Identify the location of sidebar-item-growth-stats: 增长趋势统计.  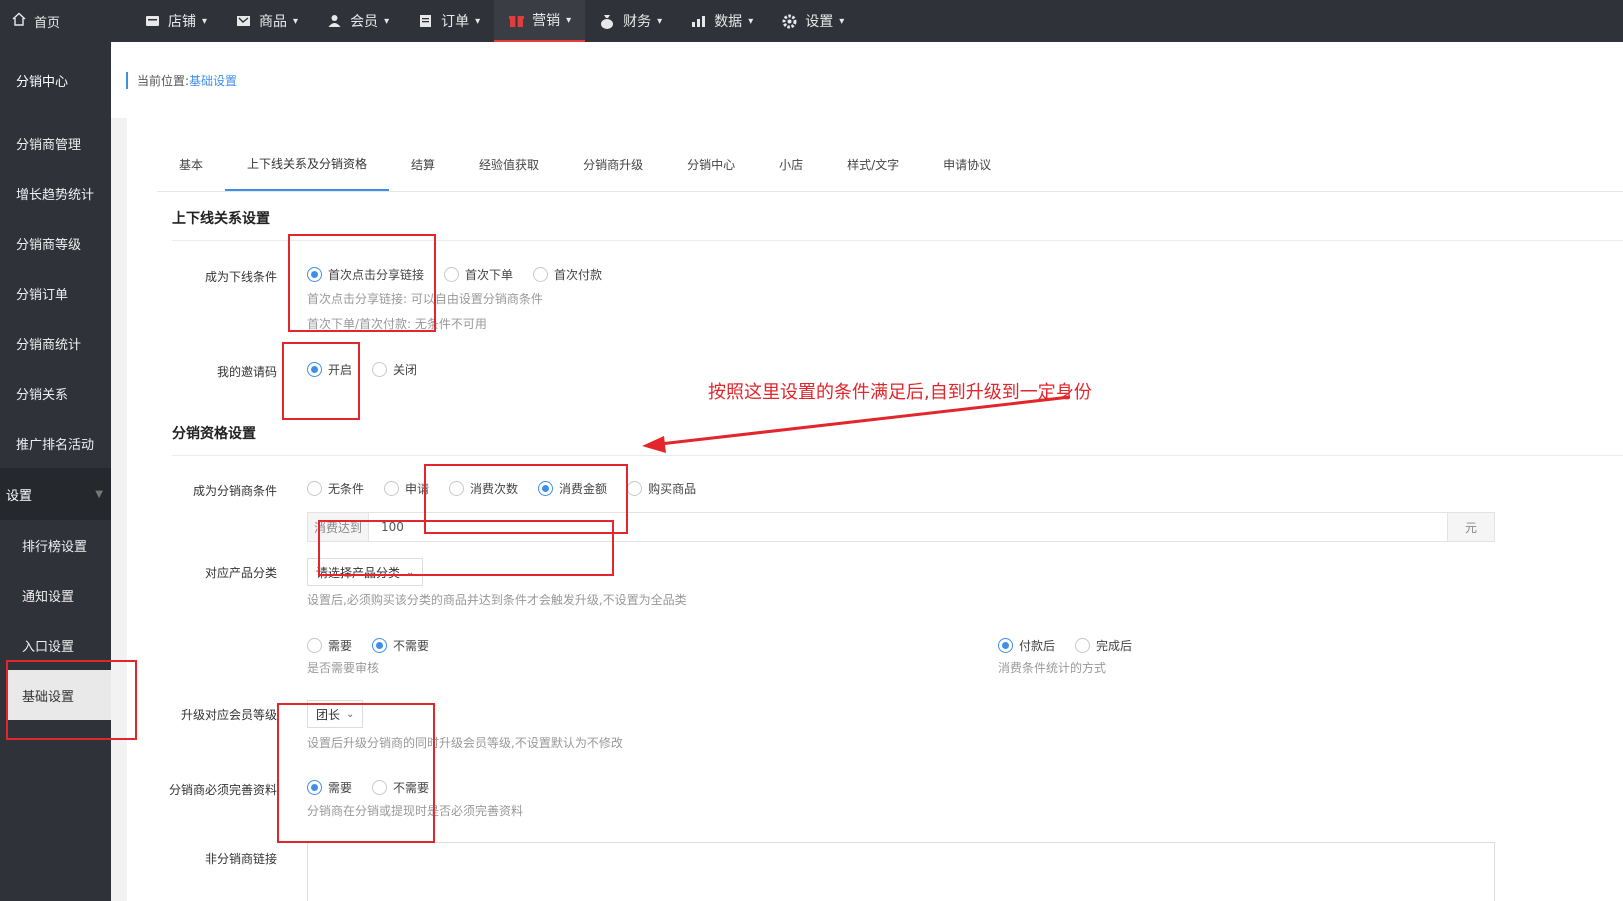
(55, 193).